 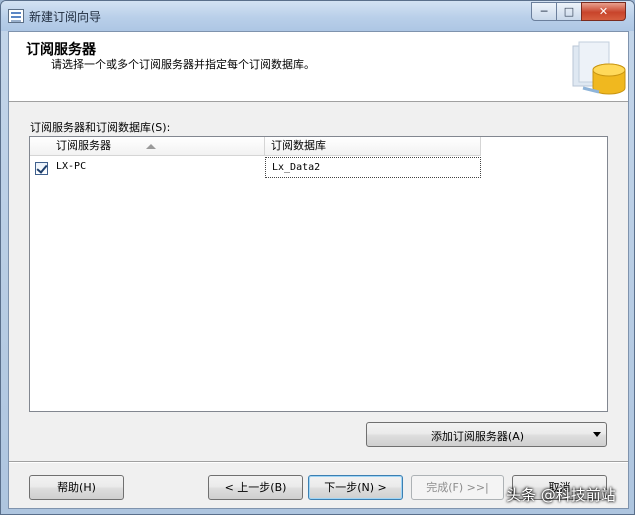 I want to click on maximize-button: □, so click(x=569, y=11).